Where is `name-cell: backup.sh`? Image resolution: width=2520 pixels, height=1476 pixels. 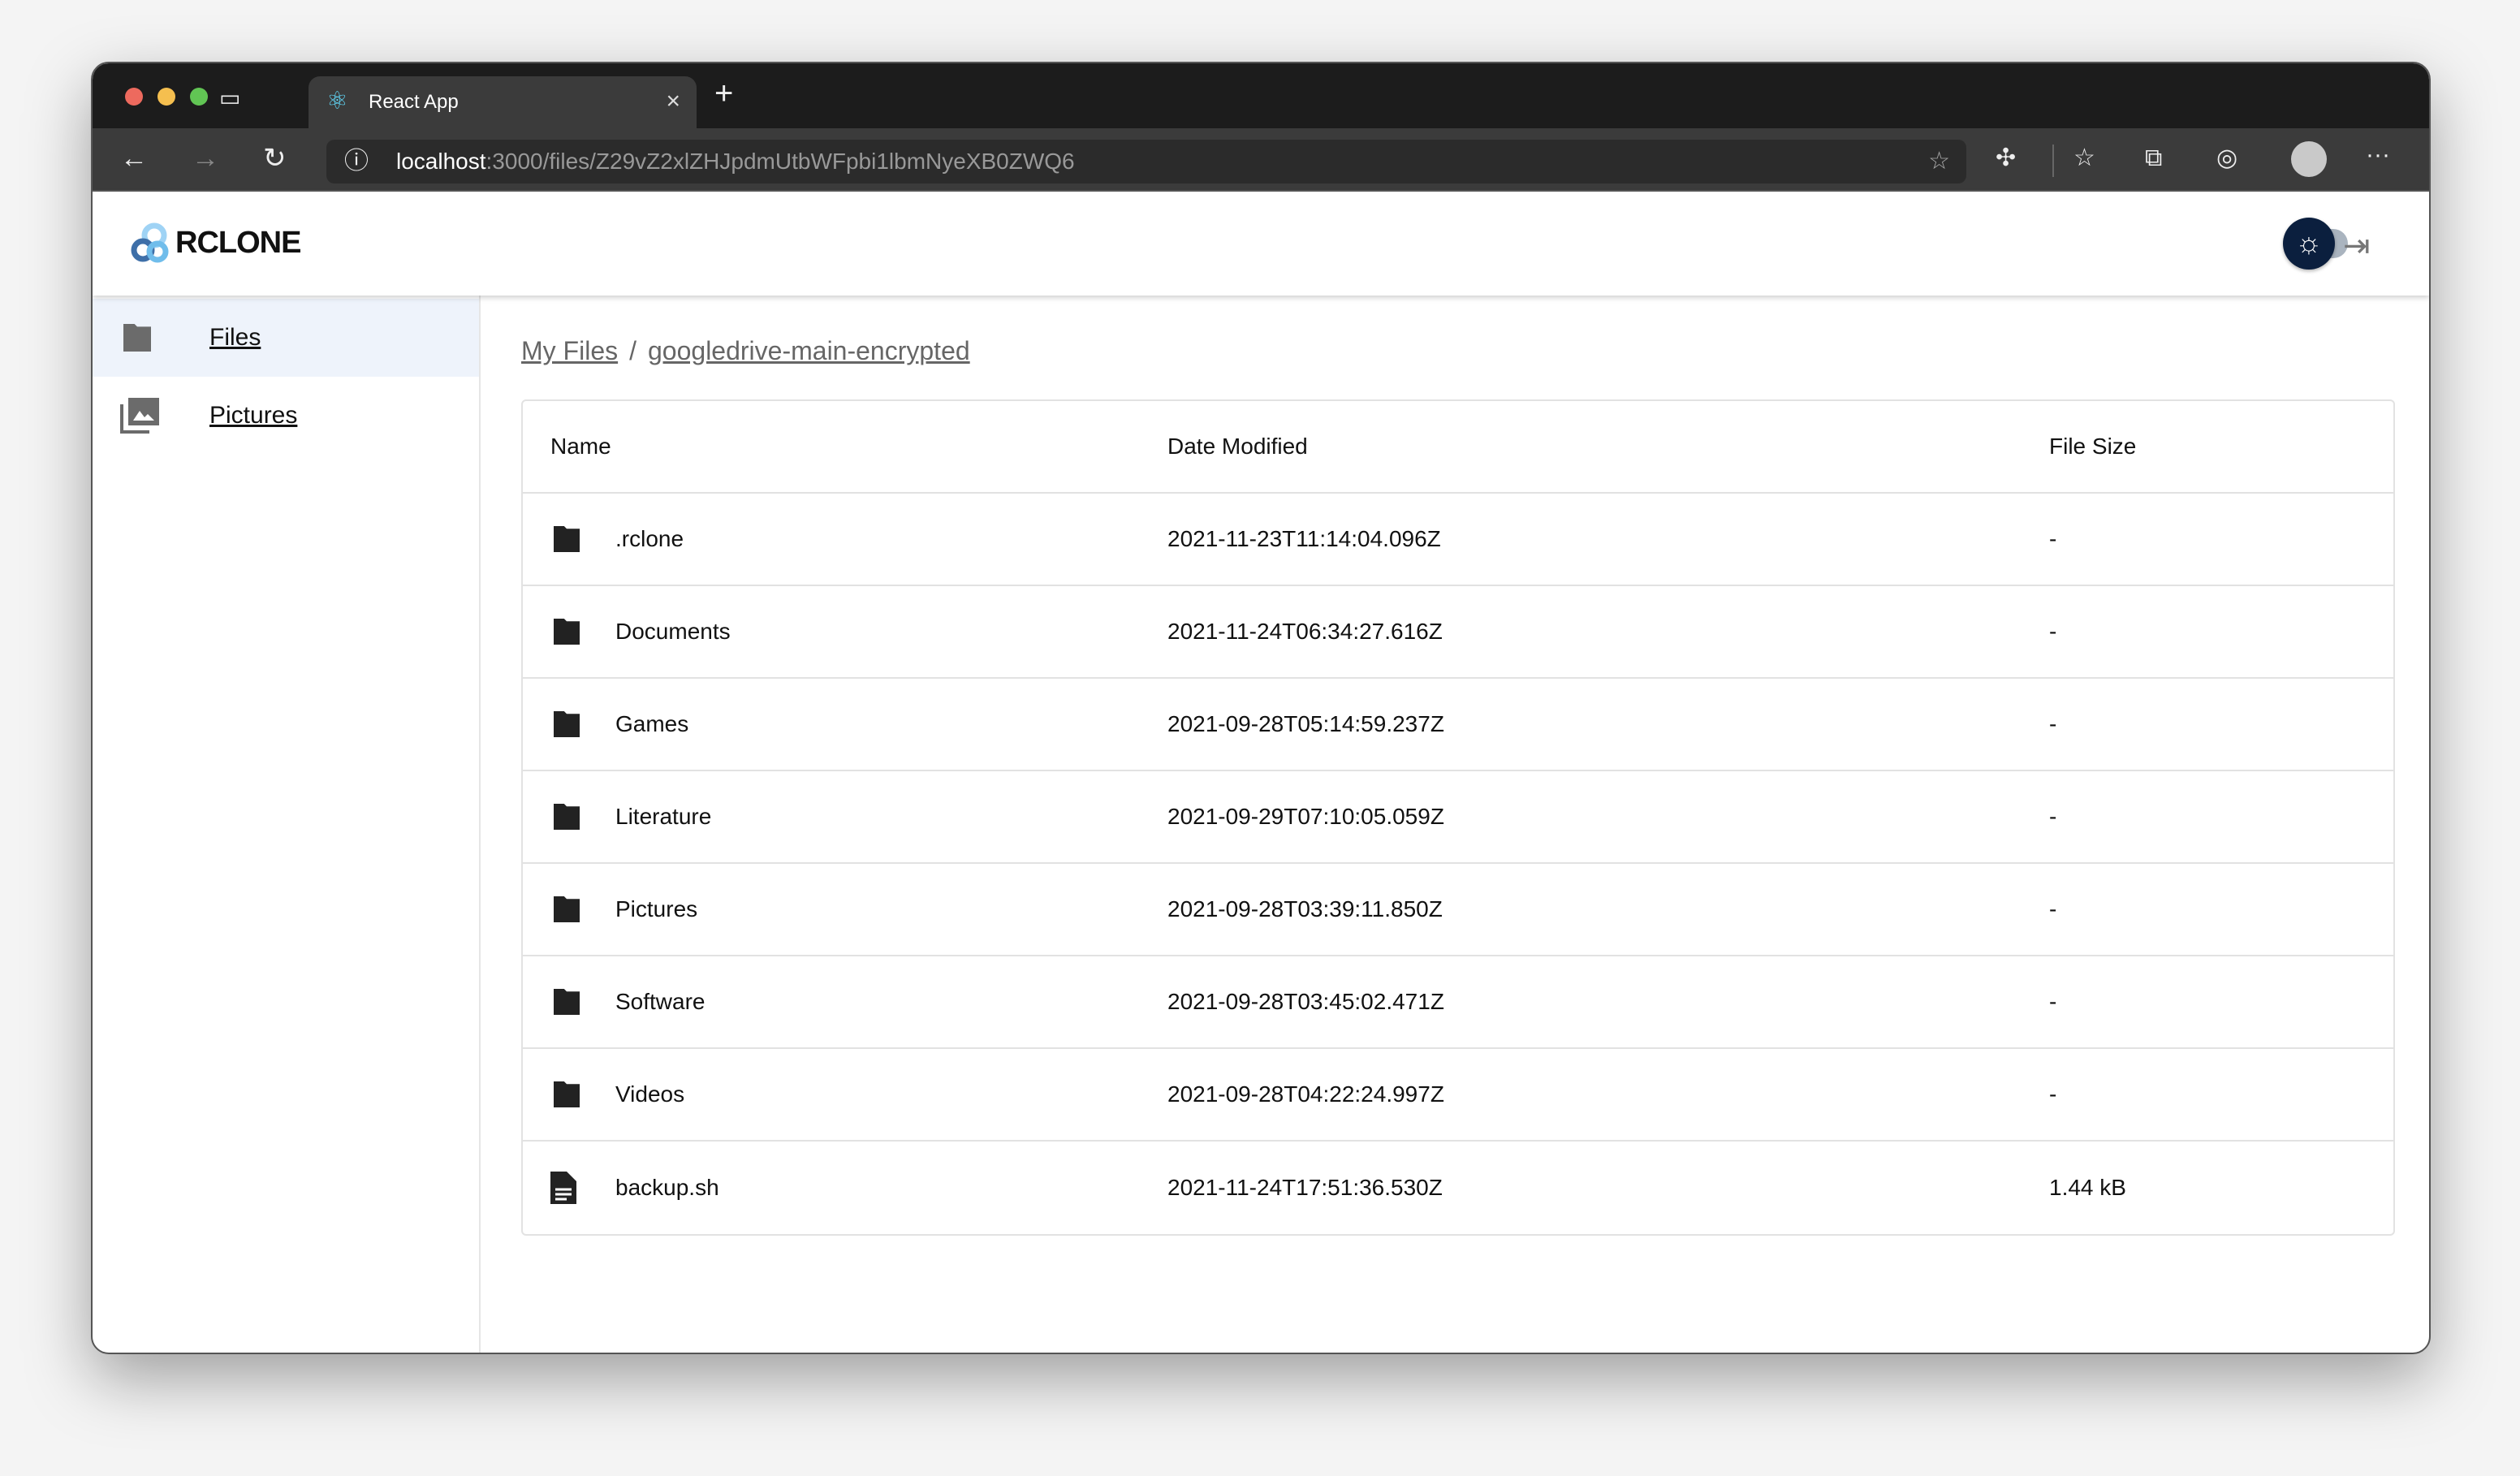
name-cell: backup.sh is located at coordinates (634, 1188).